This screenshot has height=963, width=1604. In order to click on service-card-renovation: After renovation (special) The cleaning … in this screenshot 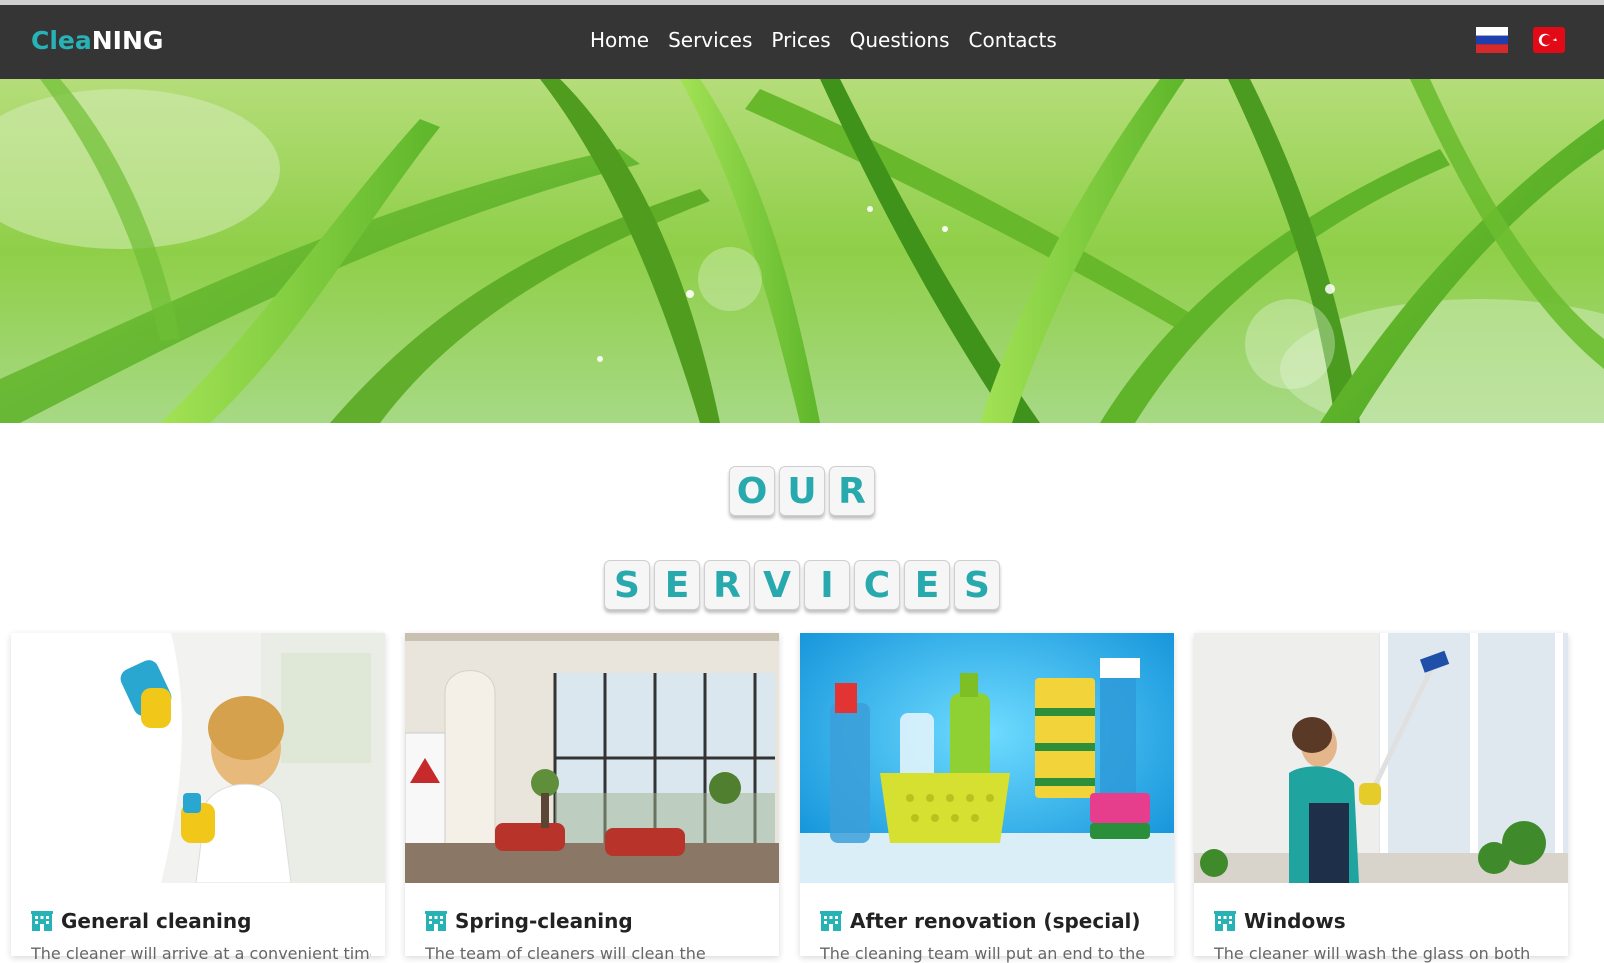, I will do `click(987, 798)`.